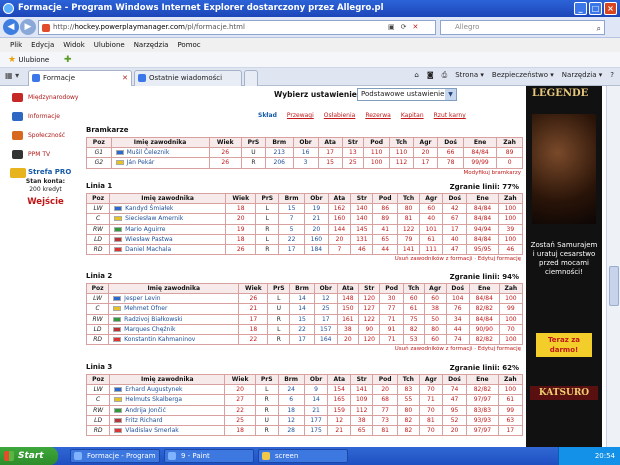 This screenshot has width=620, height=465. What do you see at coordinates (599, 28) in the screenshot?
I see `search-icon: ⌕` at bounding box center [599, 28].